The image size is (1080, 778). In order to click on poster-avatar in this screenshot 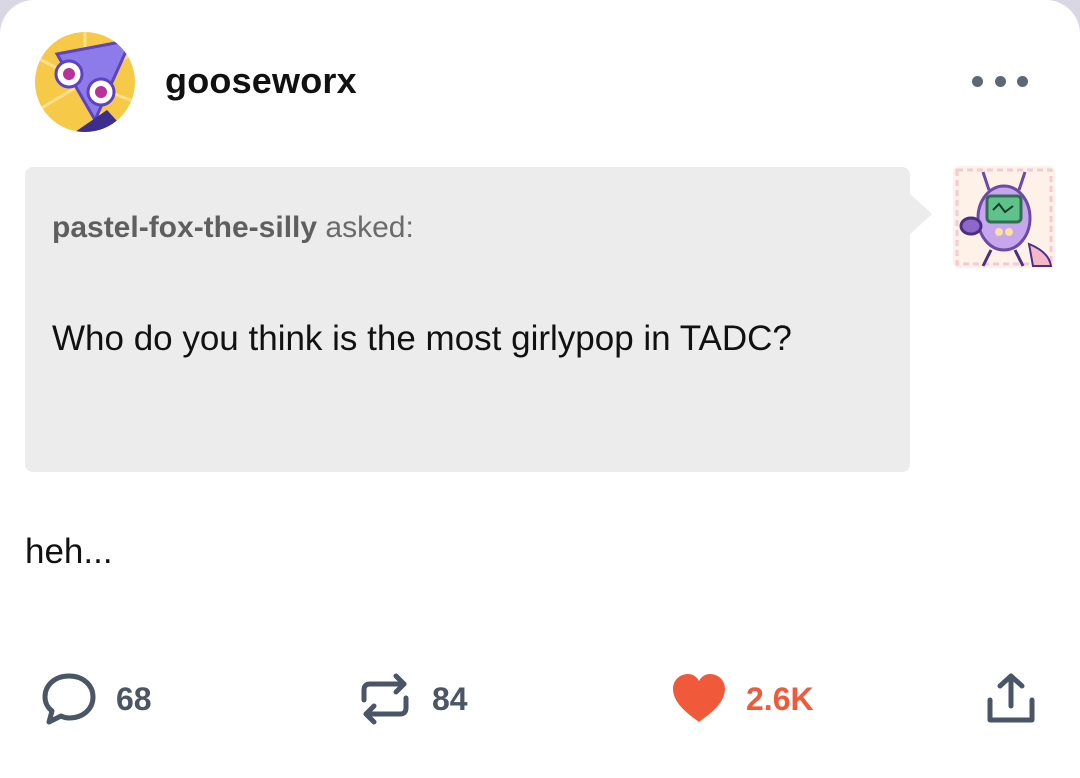, I will do `click(85, 82)`.